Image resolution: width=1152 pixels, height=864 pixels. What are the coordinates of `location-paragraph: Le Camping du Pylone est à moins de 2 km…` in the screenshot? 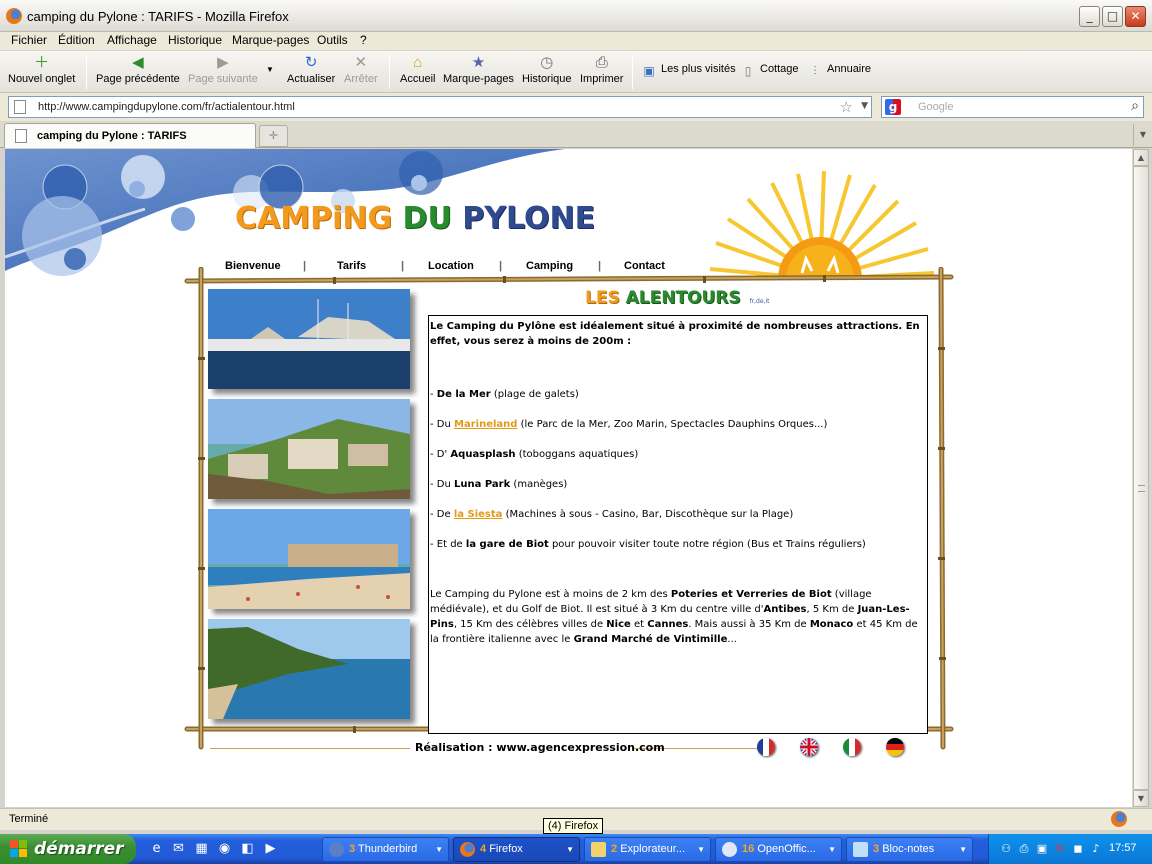 It's located at (674, 617).